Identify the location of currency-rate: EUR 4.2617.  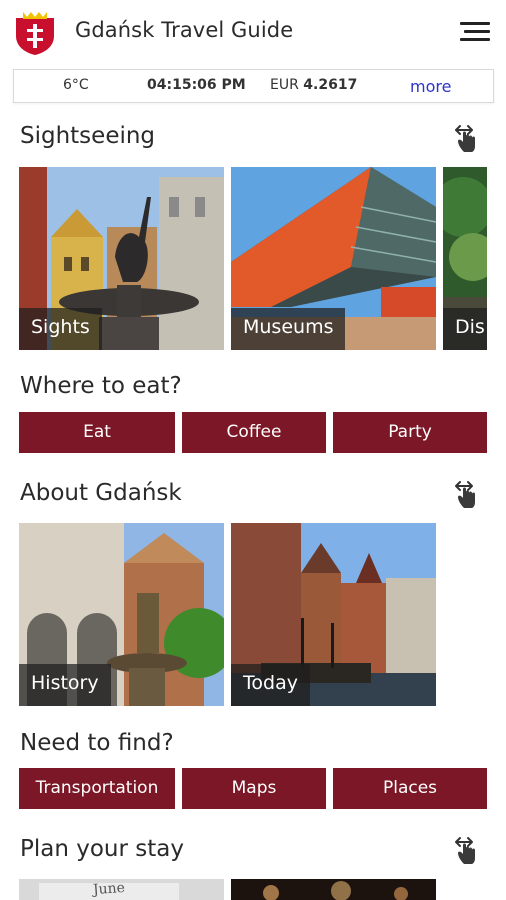
(313, 85).